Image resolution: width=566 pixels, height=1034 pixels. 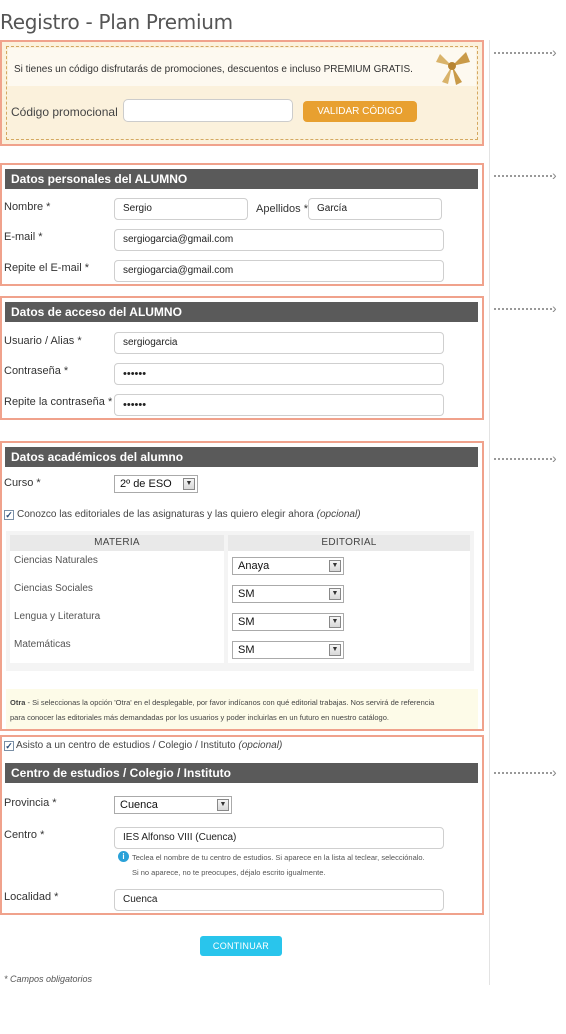 What do you see at coordinates (279, 271) in the screenshot?
I see `email-repeat-input: sergiogarcia@gmail.com` at bounding box center [279, 271].